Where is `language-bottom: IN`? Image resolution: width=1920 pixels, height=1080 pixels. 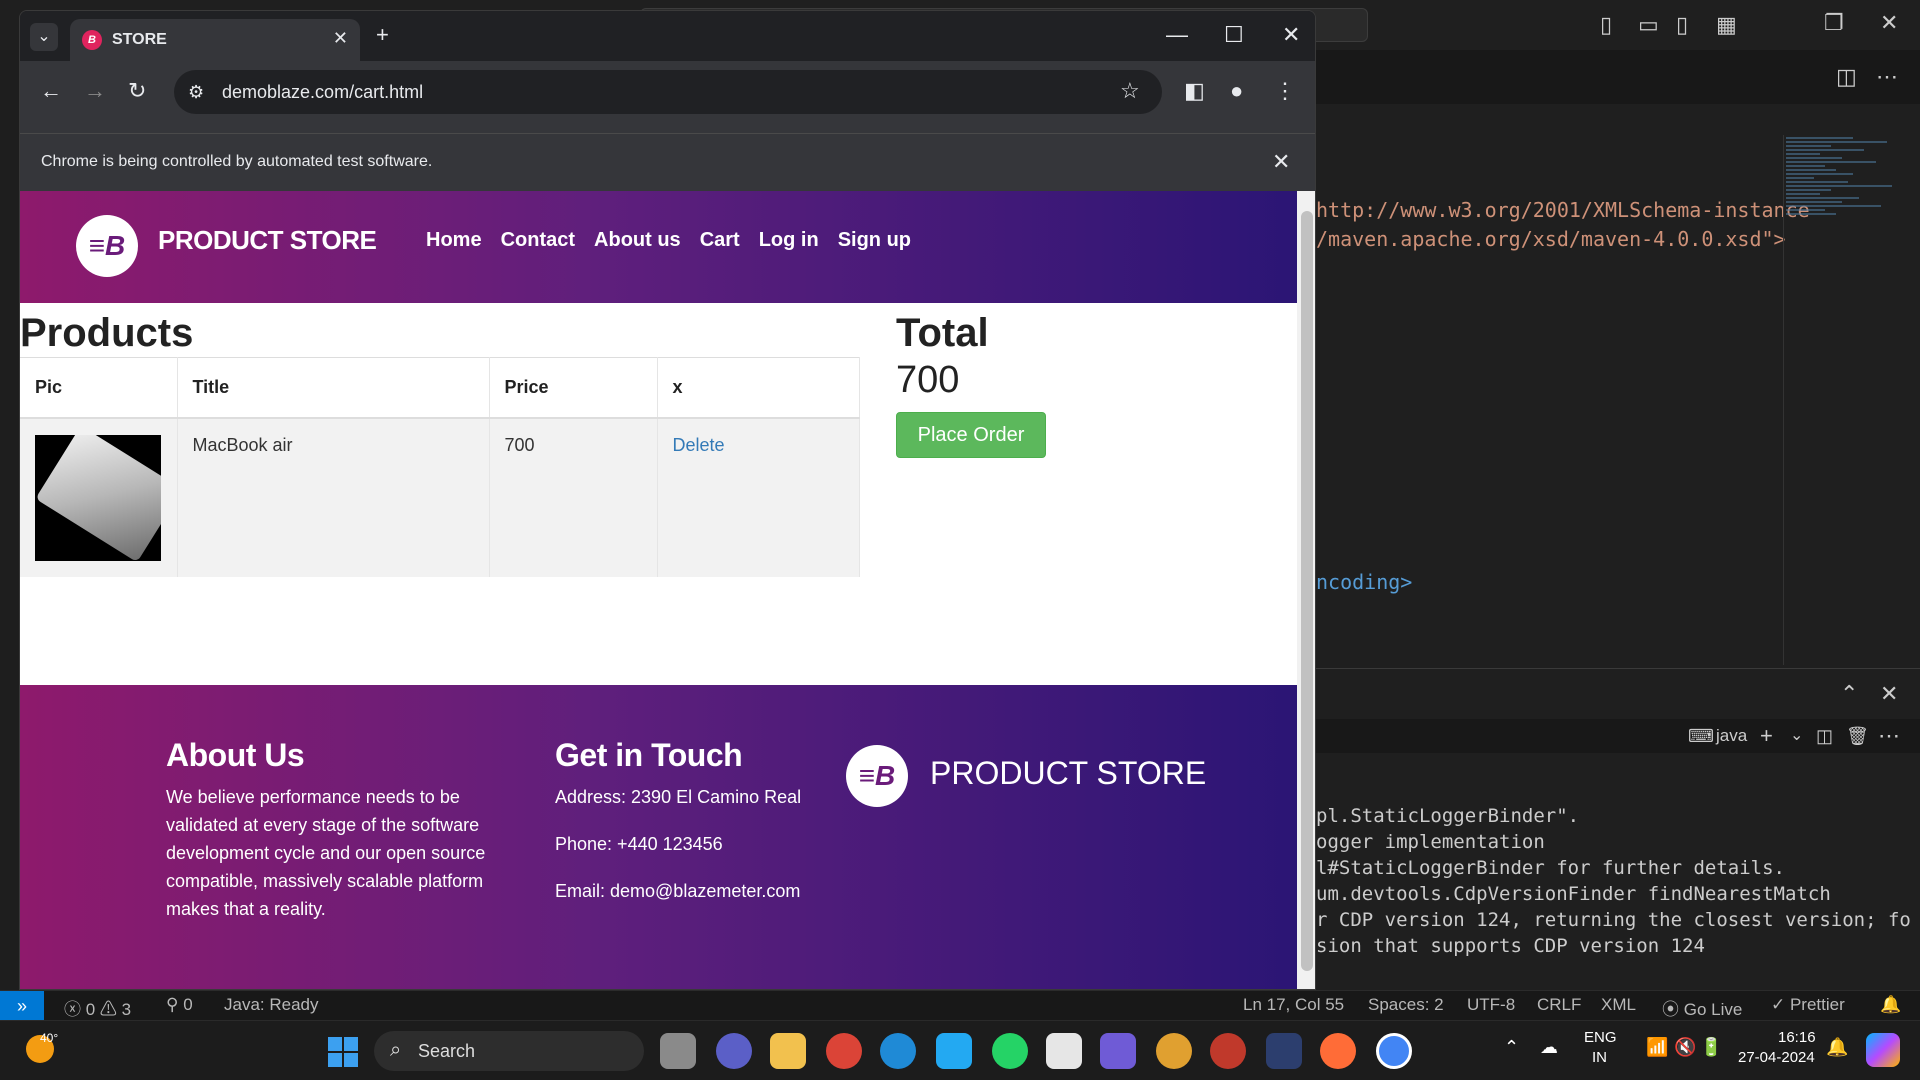
language-bottom: IN is located at coordinates (1599, 1057).